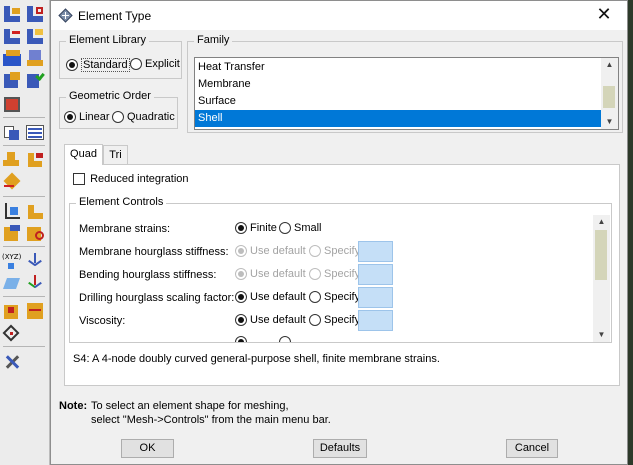 This screenshot has width=633, height=465. I want to click on partition-edge-icon, so click(35, 311).